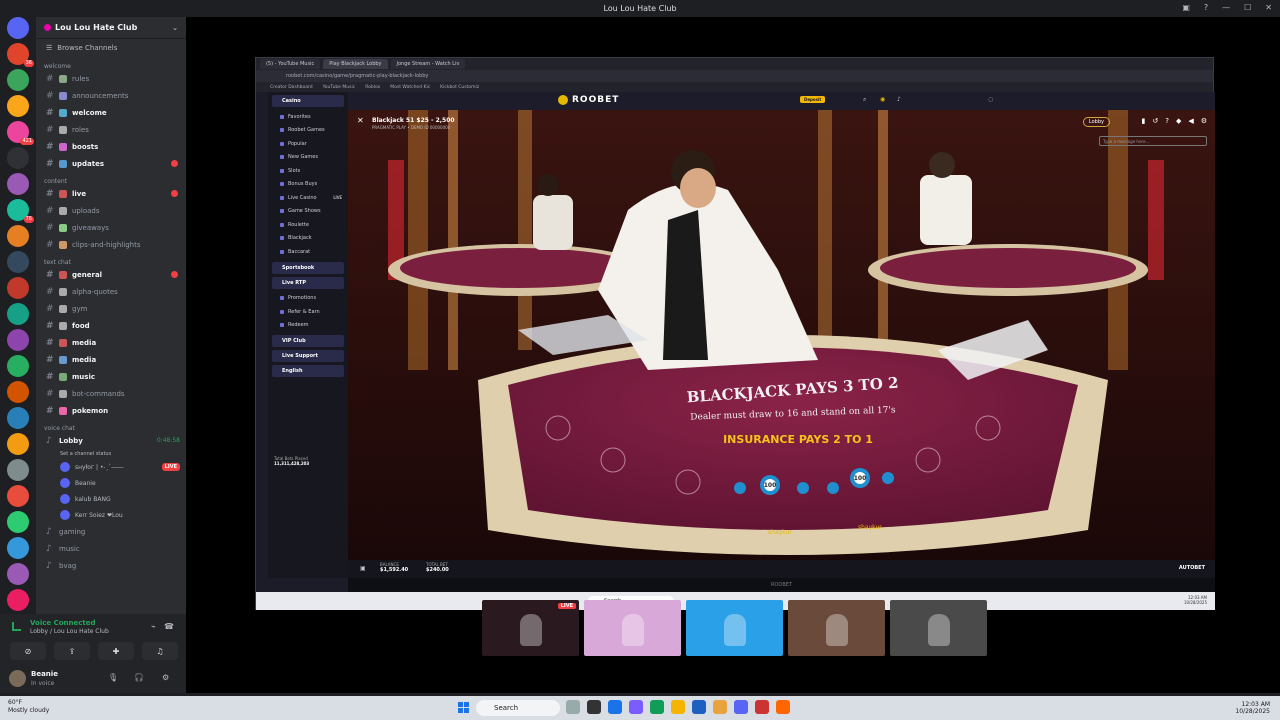 This screenshot has height=720, width=1280. I want to click on bookmark: Kickbot Customiz, so click(459, 87).